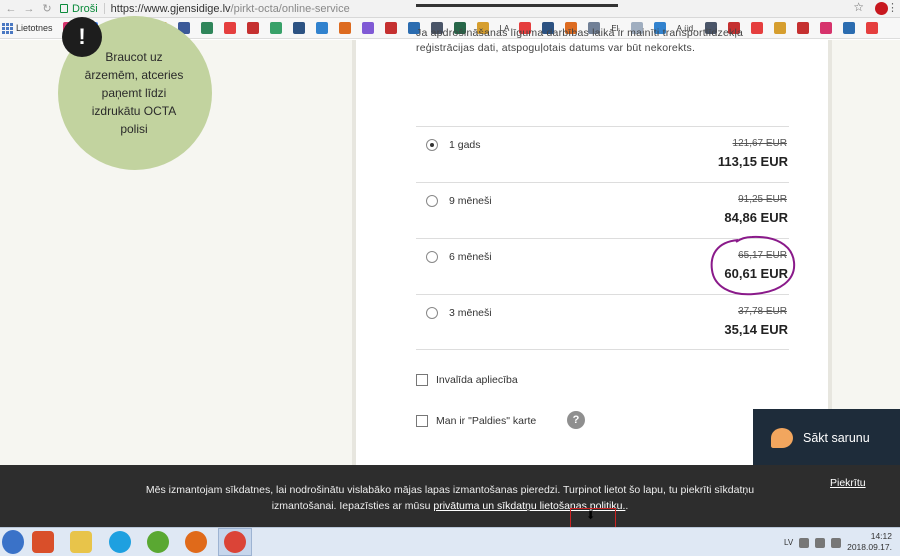  I want to click on clock-time: 14:12, so click(881, 536).